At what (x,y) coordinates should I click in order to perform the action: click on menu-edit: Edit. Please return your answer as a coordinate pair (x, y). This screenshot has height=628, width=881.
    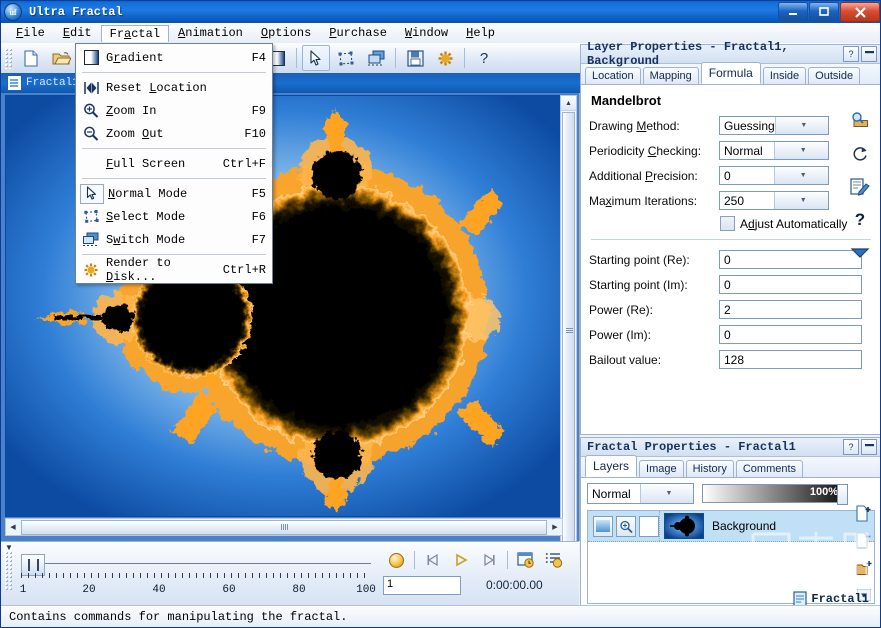
    Looking at the image, I should click on (77, 33).